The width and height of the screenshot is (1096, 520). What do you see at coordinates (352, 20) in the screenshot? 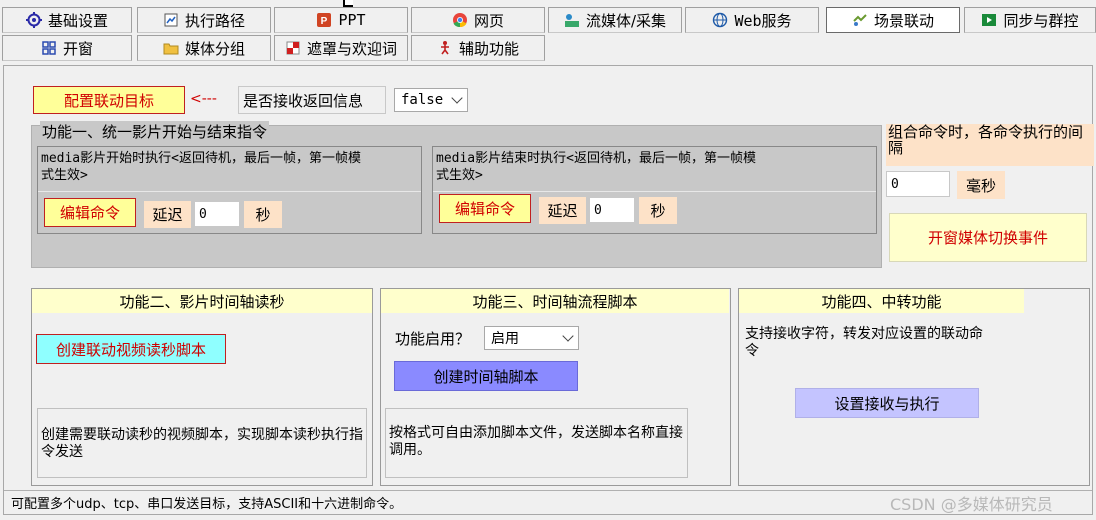
I see `tab-label: PPT` at bounding box center [352, 20].